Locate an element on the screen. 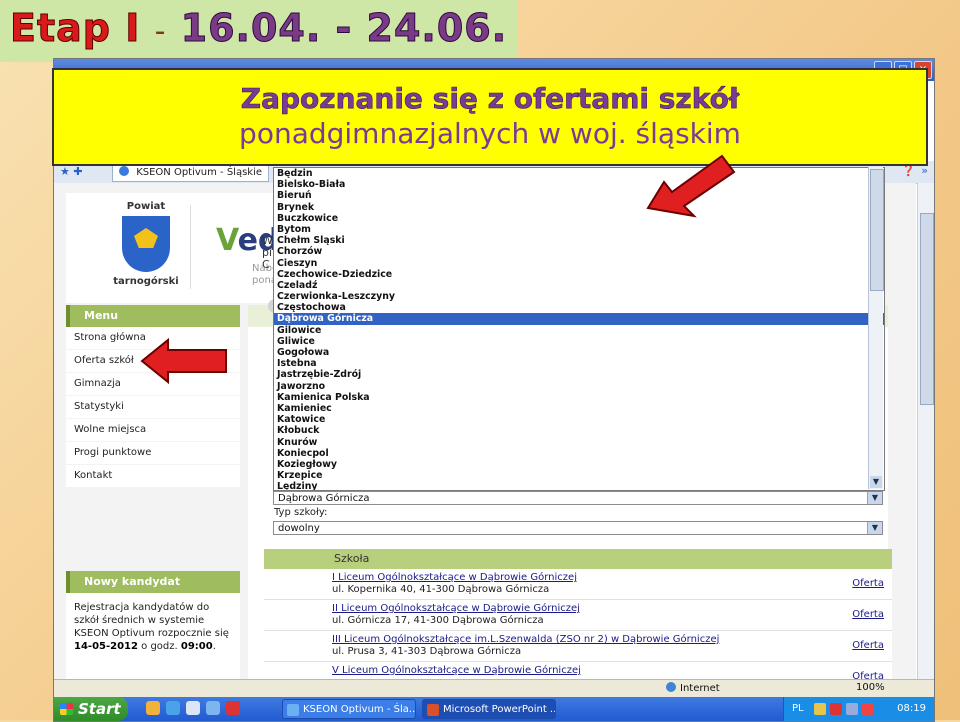  dropdown-option: Brynek is located at coordinates (579, 207).